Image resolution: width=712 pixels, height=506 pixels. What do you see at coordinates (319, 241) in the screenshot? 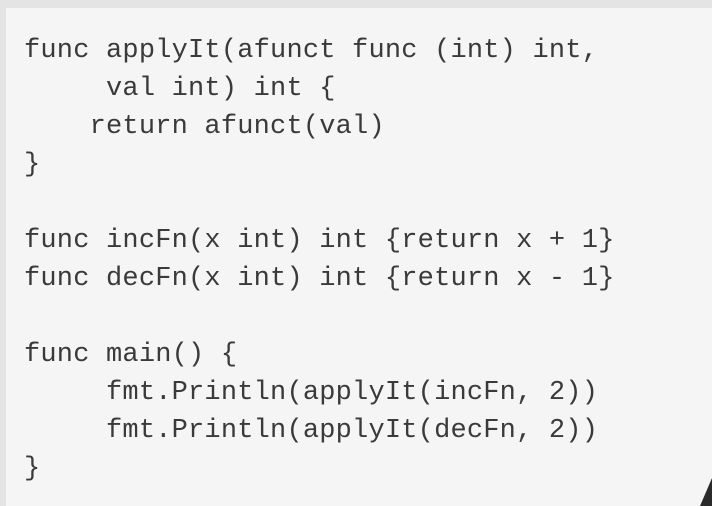
I see `code-line-6: func incFn(x int) int {return x + 1}` at bounding box center [319, 241].